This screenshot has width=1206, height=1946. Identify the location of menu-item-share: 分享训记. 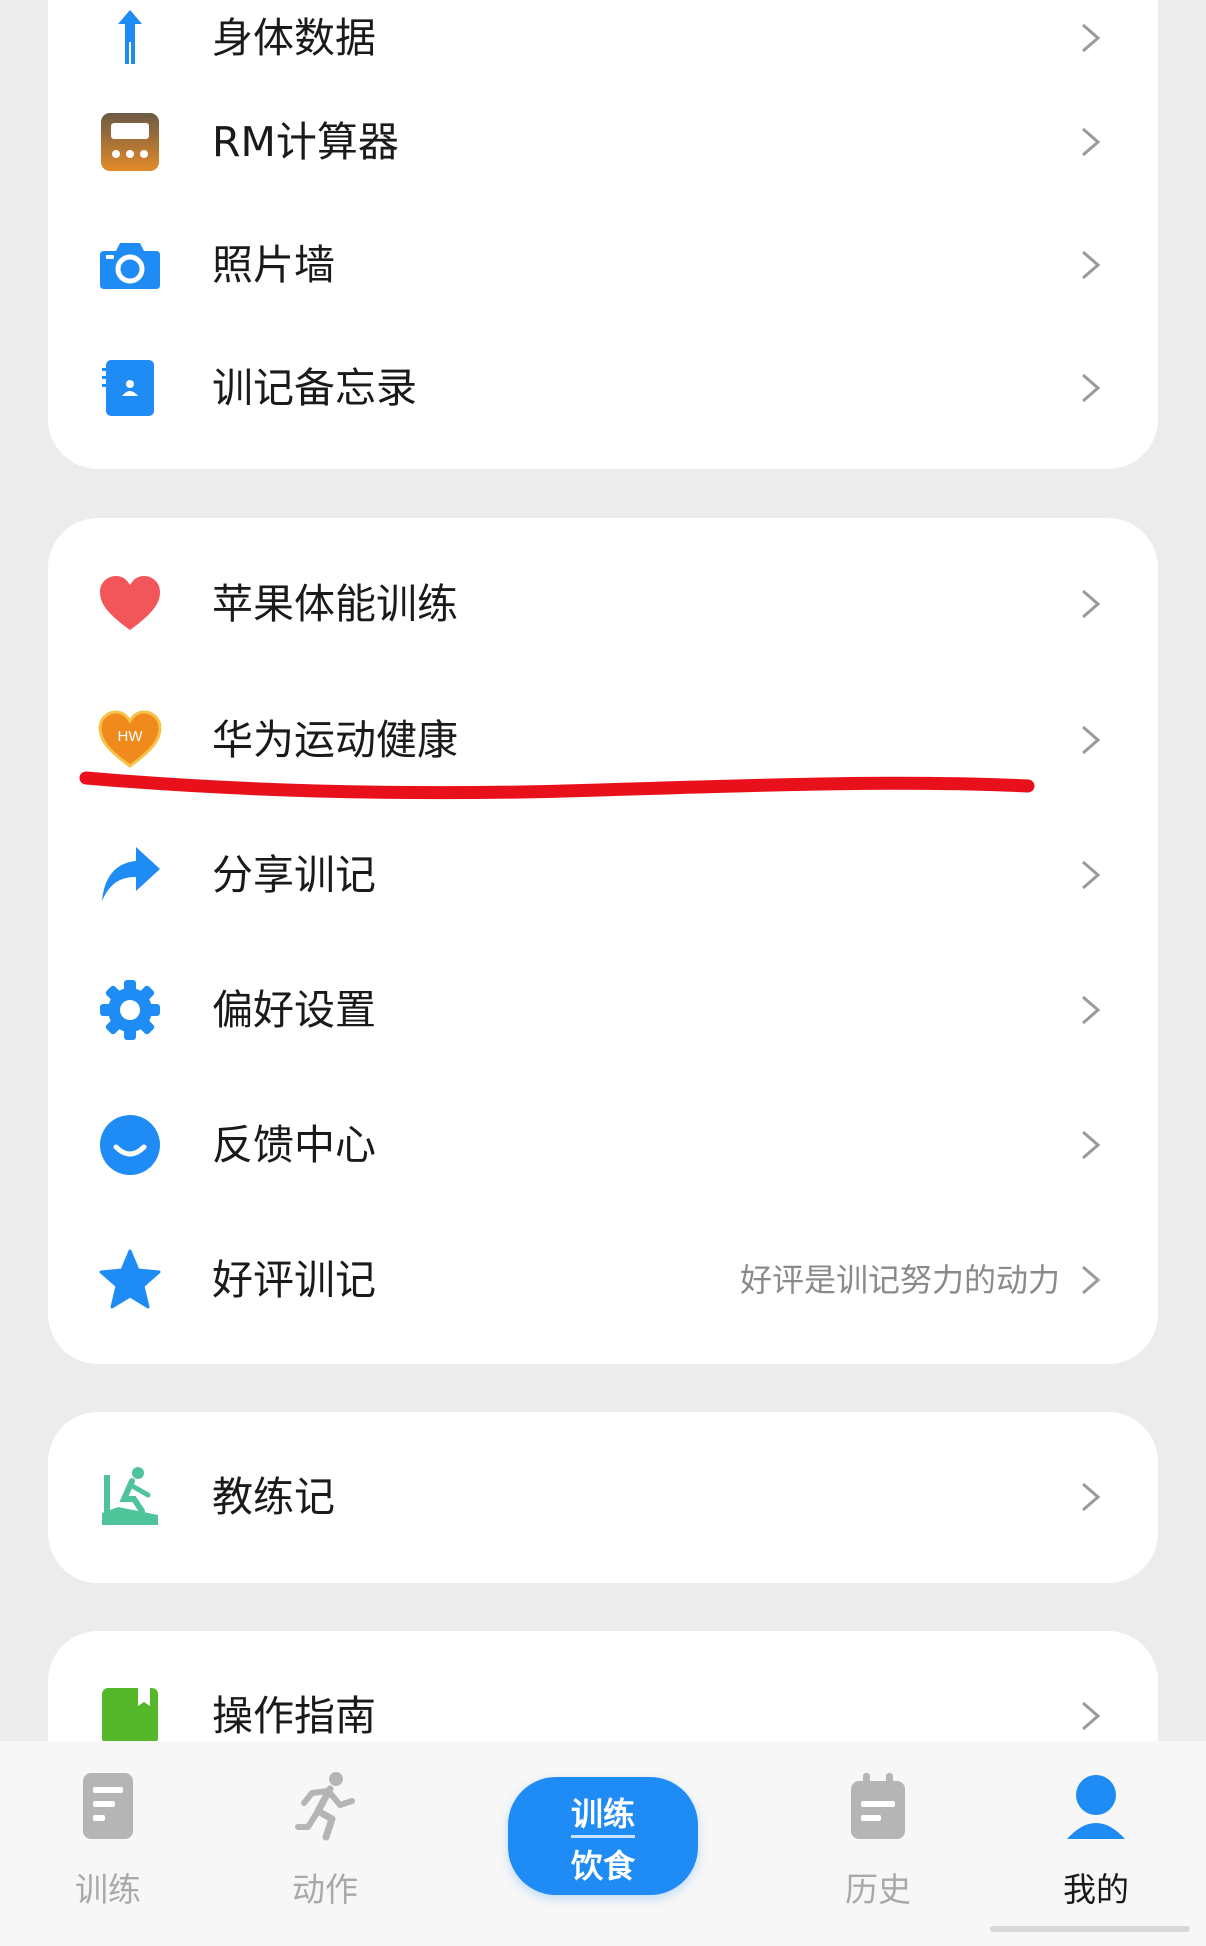
(603, 875).